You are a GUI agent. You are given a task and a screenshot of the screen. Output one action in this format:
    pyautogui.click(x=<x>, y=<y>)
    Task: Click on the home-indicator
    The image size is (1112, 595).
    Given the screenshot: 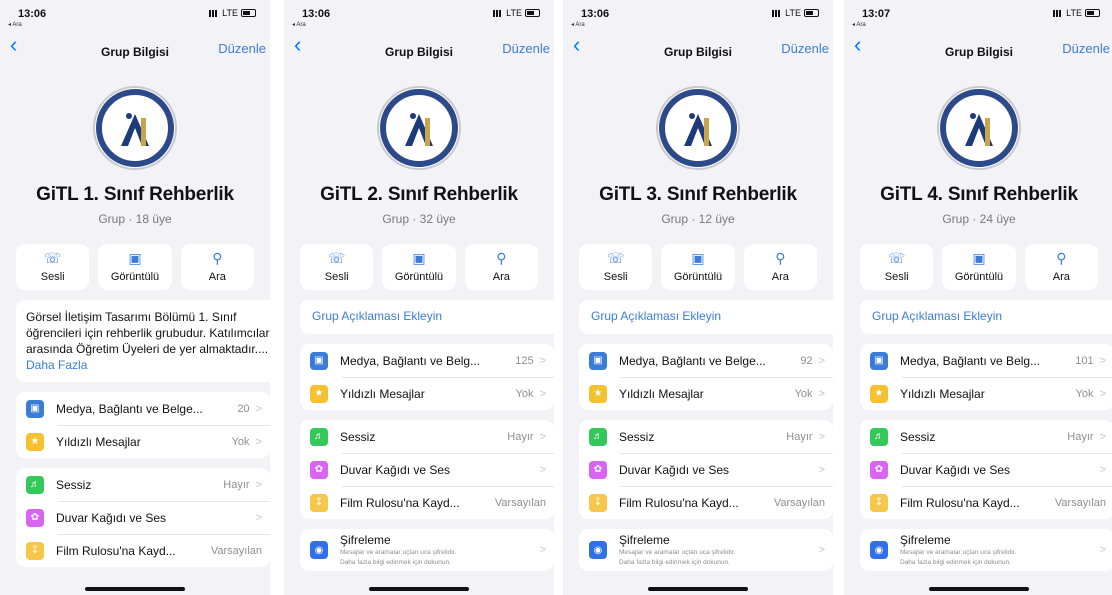 What is the action you would take?
    pyautogui.click(x=135, y=589)
    